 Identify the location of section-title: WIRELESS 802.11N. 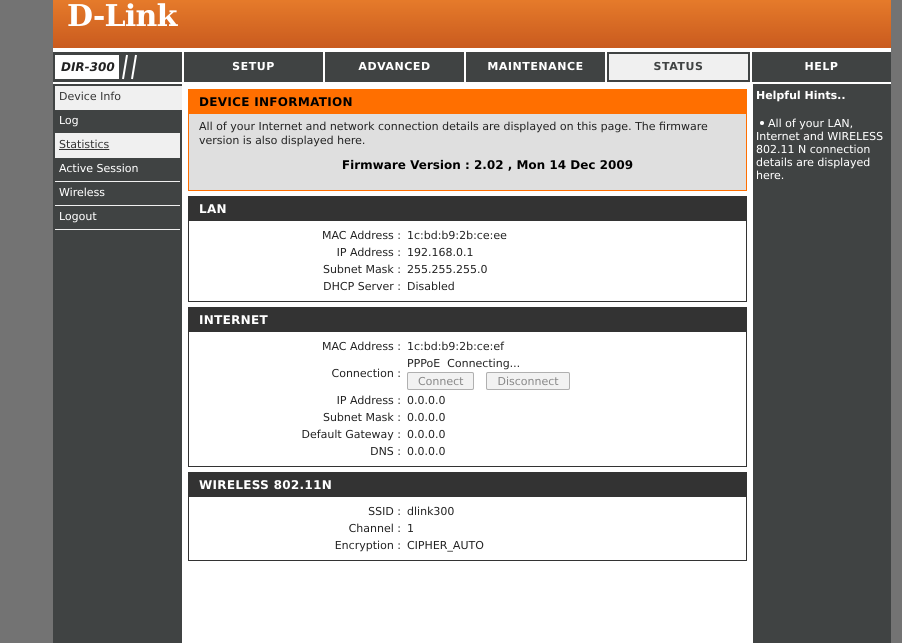
(467, 485).